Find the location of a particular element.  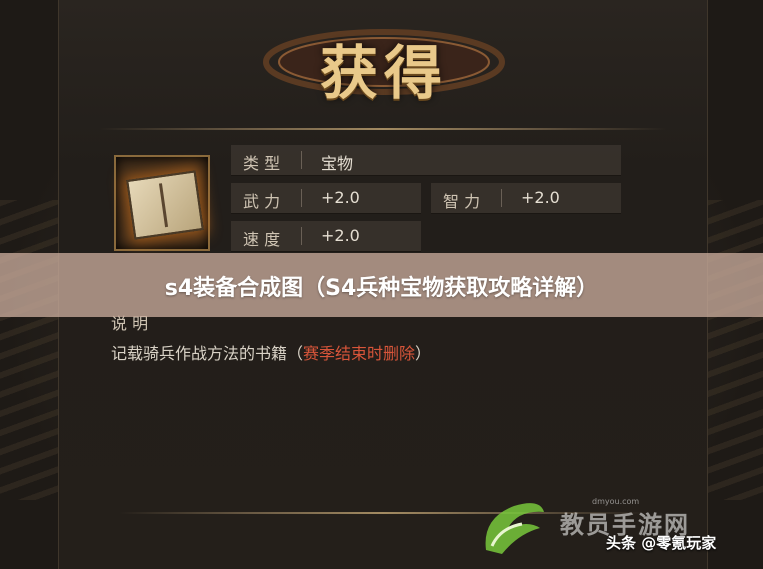

stat-value-force: +2.0 is located at coordinates (340, 197).